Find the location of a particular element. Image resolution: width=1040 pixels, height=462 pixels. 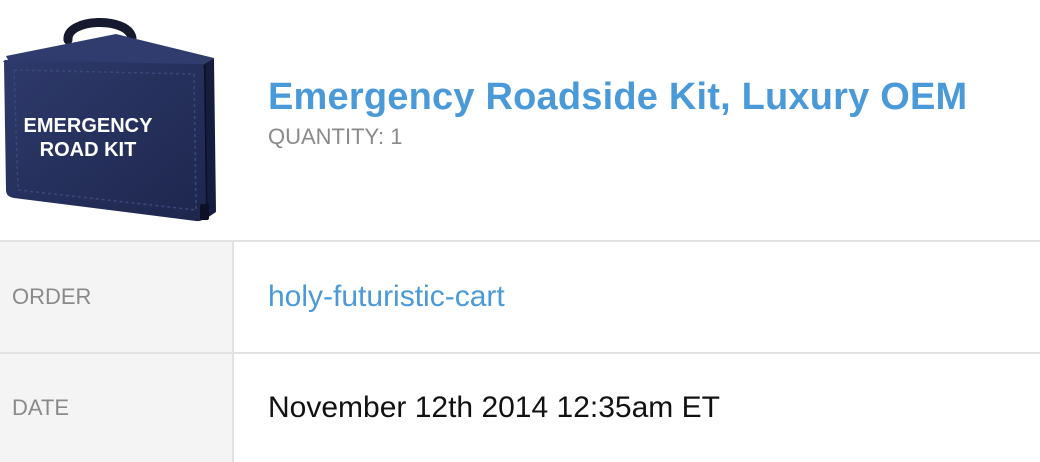

product-quantity: QUANTITY: 1 is located at coordinates (335, 136).